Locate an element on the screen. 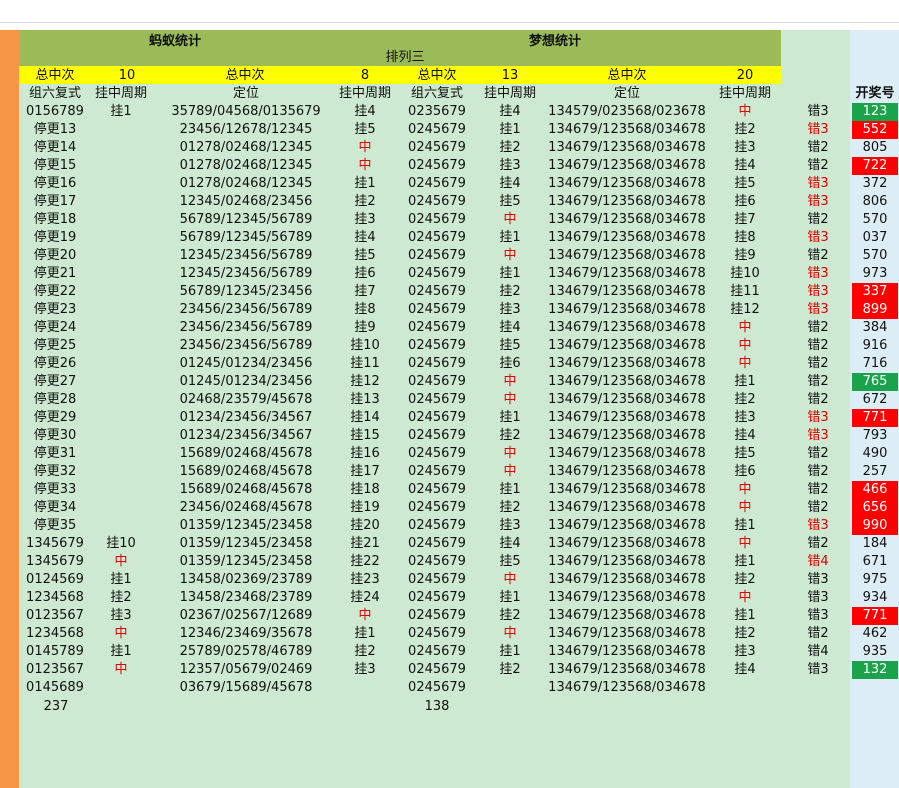 The height and width of the screenshot is (788, 899). table-cell: 挂8 is located at coordinates (745, 237).